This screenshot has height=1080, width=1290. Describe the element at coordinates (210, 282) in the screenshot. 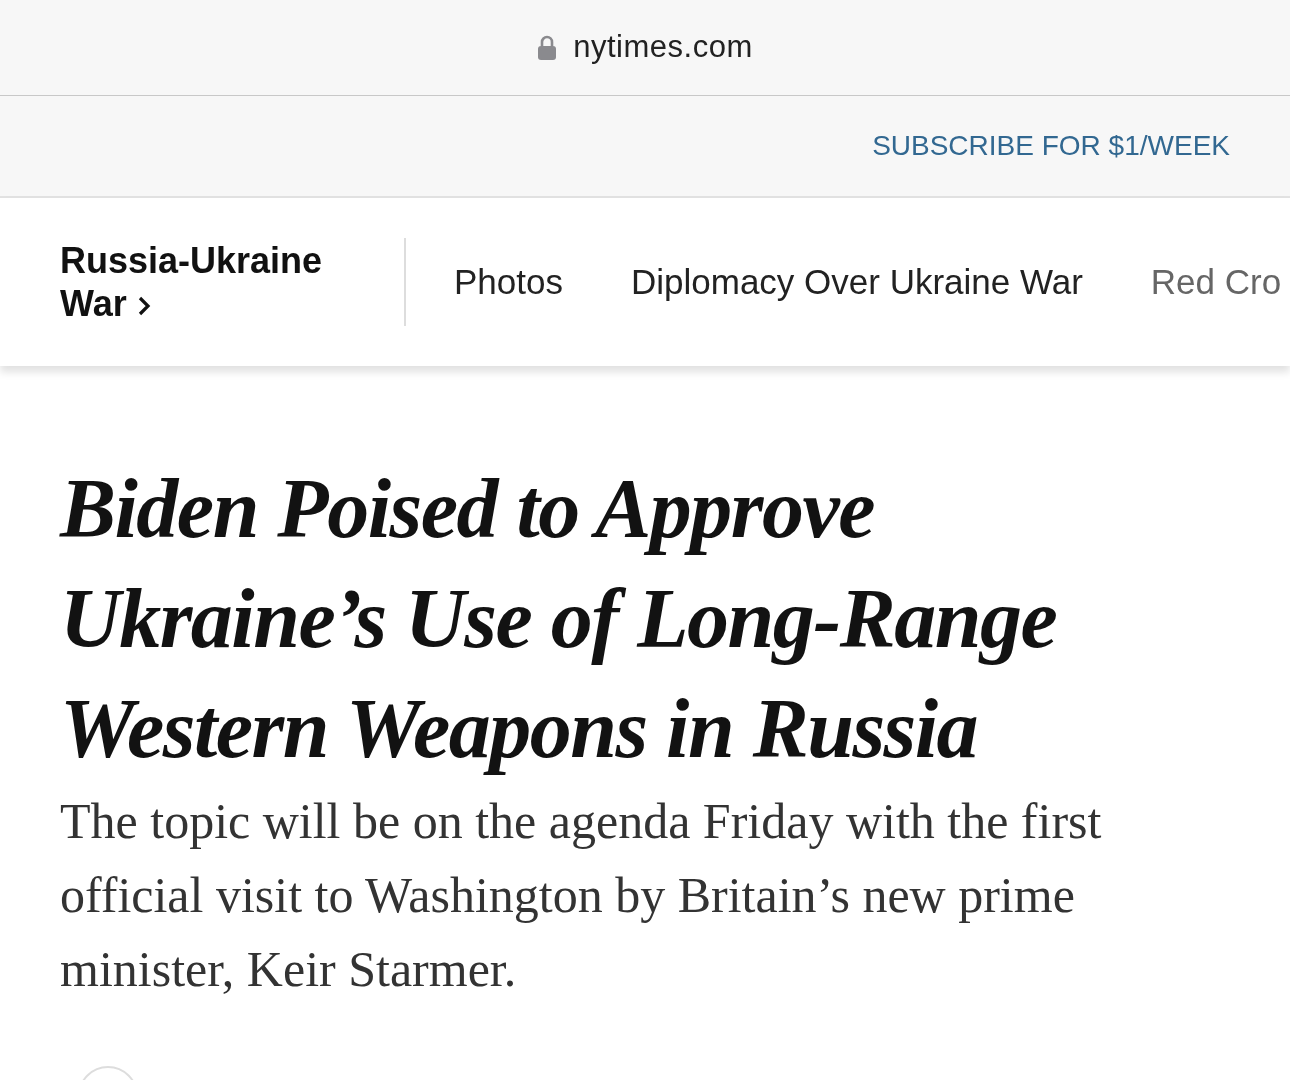

I see `section-link: Russia-Ukraine War` at that location.